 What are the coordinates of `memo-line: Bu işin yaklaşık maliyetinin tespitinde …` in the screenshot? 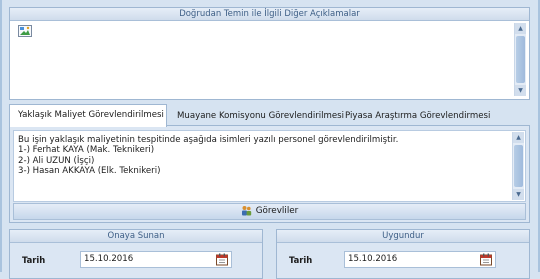 It's located at (208, 140).